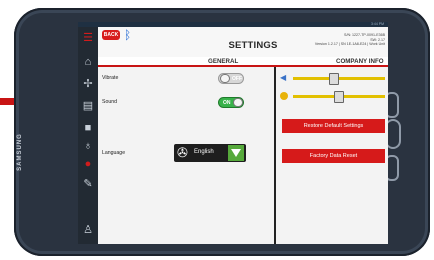  I want to click on user-icon: ♙, so click(88, 230).